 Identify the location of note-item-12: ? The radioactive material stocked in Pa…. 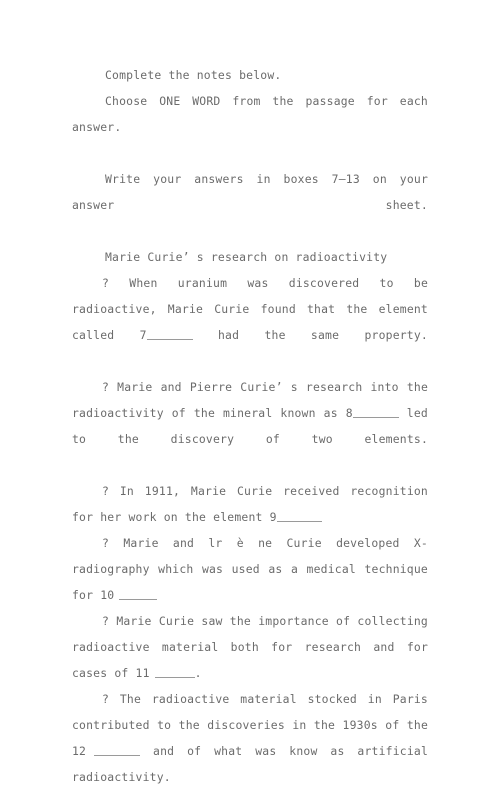
(250, 738).